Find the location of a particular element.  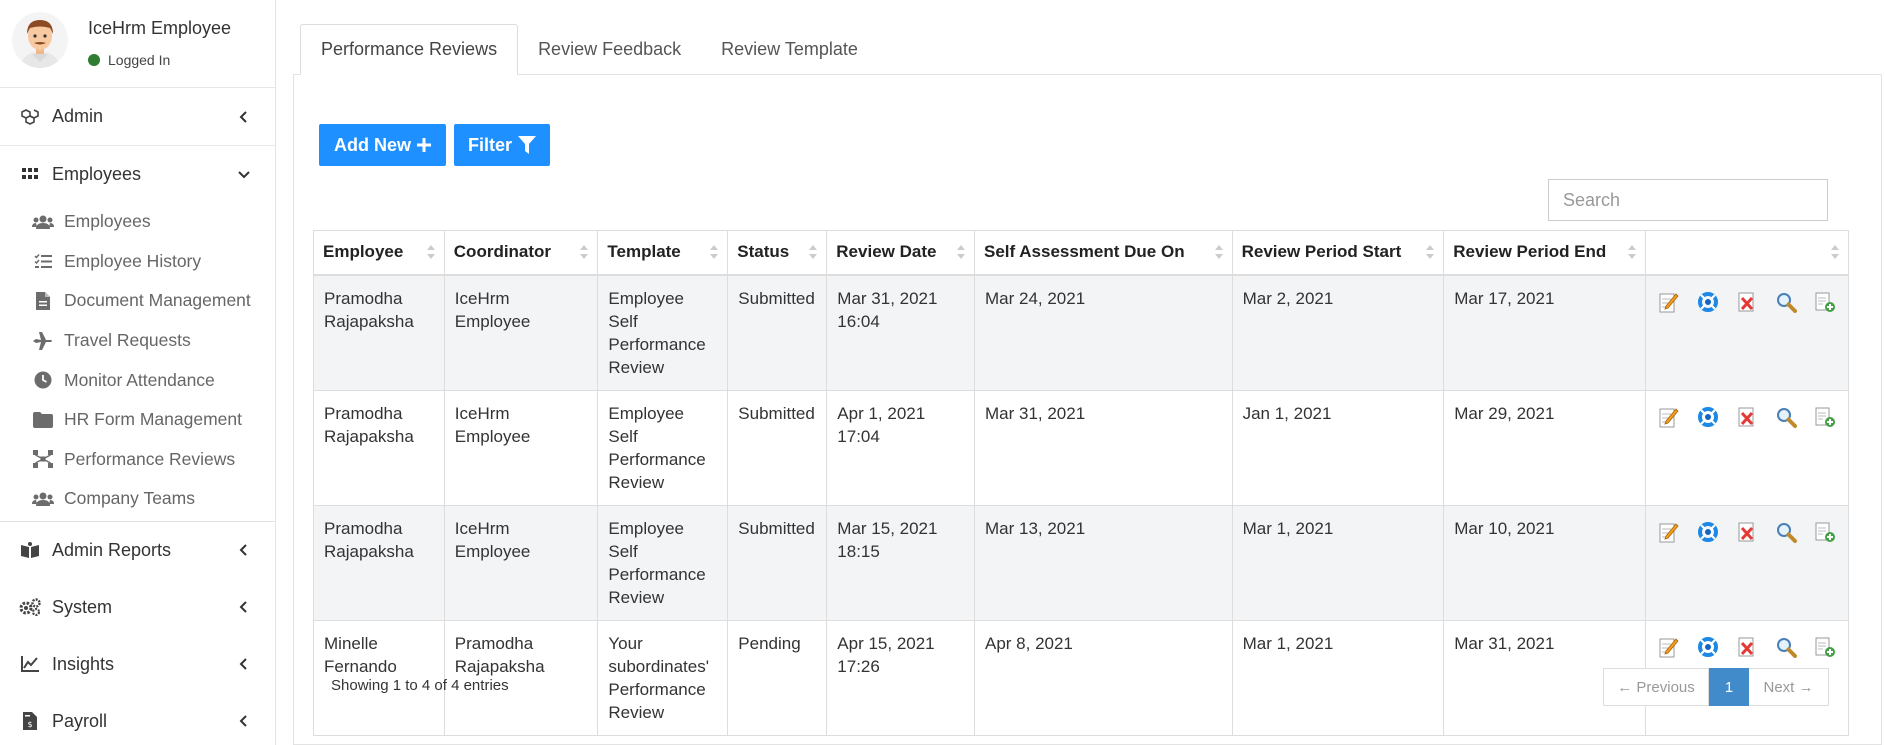

delete-icon is located at coordinates (1746, 646).